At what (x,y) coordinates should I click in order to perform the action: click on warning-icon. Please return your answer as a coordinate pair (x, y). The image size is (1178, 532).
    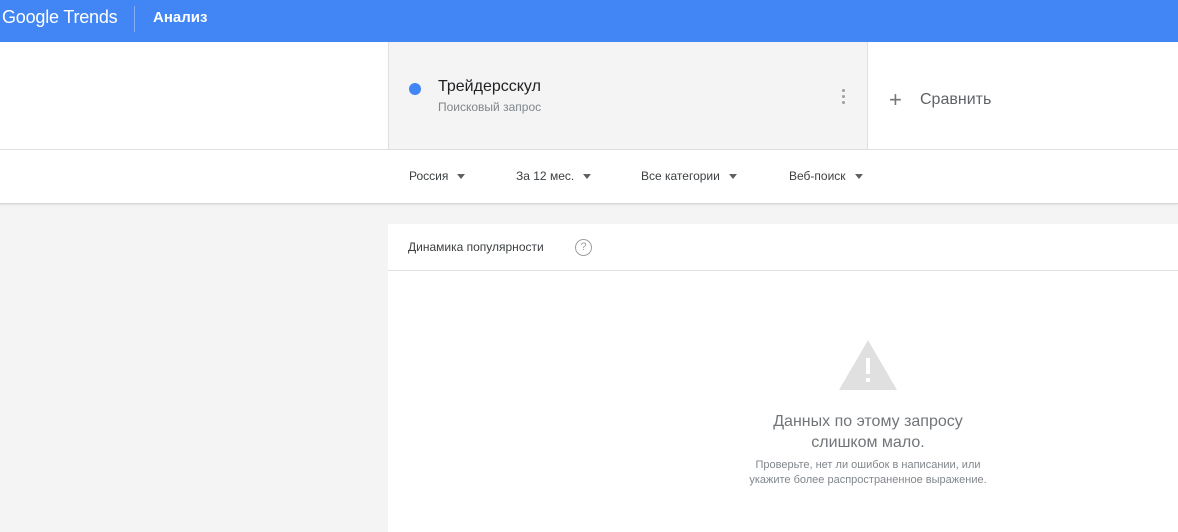
    Looking at the image, I should click on (868, 365).